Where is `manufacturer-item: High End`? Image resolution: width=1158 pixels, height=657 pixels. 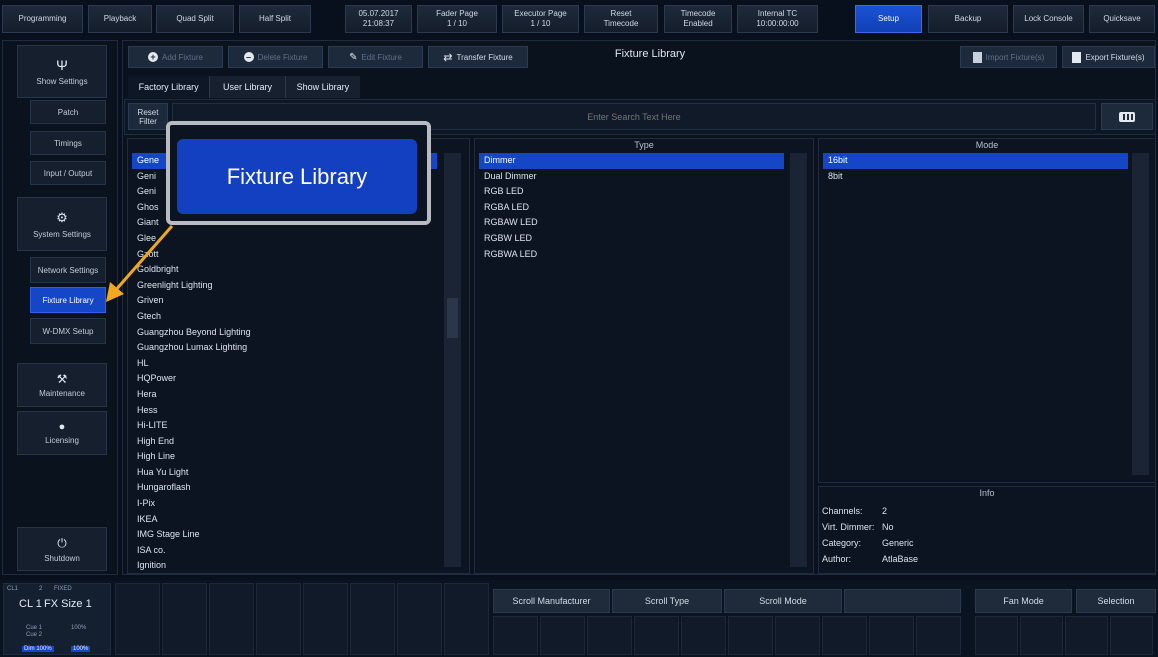
manufacturer-item: High End is located at coordinates (284, 442).